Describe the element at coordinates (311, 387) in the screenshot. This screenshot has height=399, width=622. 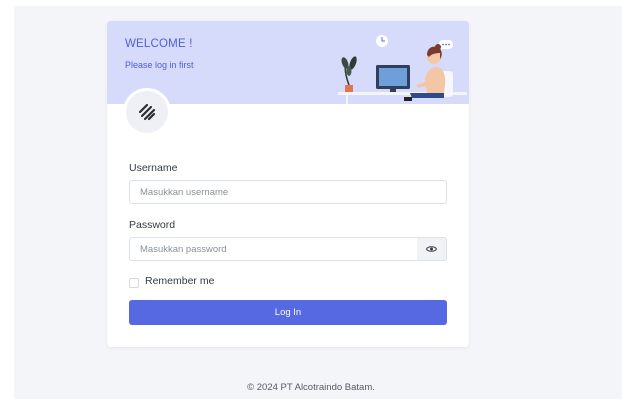
I see `footer-copyright: © 2024 PT Alcotraindo Batam.` at that location.